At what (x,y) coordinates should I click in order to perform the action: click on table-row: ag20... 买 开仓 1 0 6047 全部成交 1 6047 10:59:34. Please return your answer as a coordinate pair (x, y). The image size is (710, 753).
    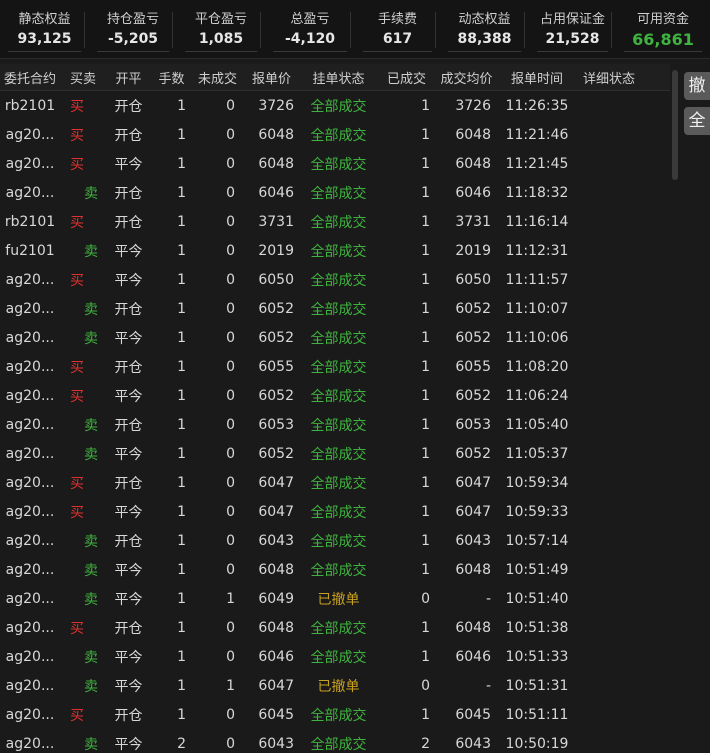
    Looking at the image, I should click on (338, 482).